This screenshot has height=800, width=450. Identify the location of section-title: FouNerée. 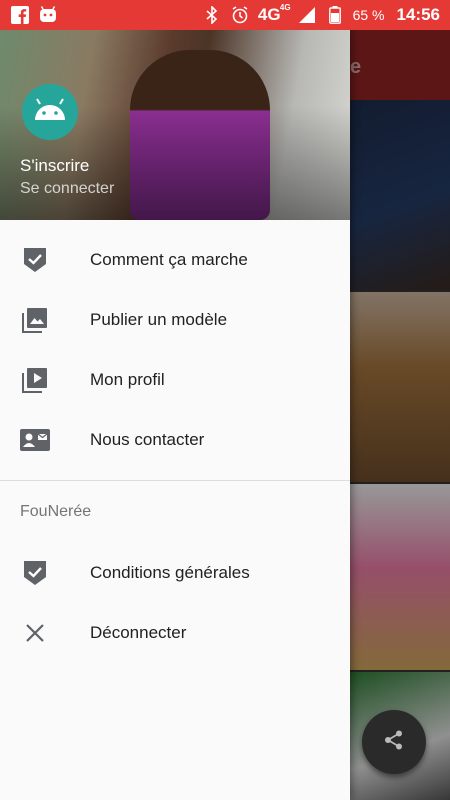
(56, 511).